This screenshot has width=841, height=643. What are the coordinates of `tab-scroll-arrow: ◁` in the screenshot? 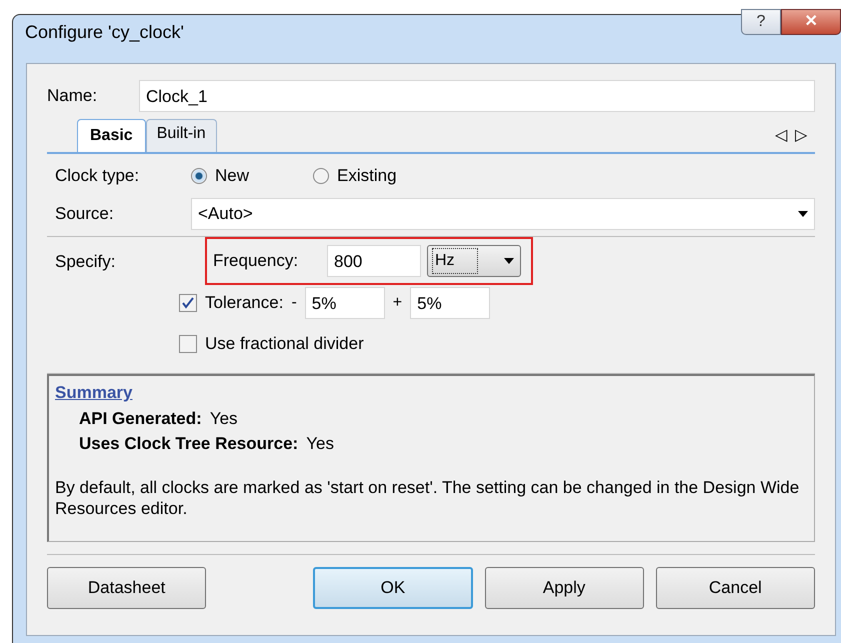 It's located at (781, 136).